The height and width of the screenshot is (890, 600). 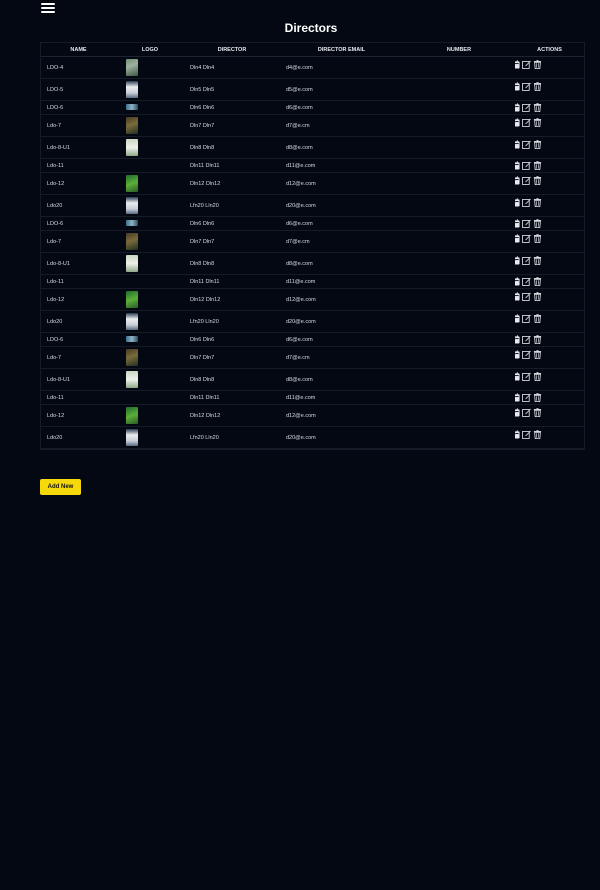 I want to click on cell-director-email: d20@e.com, so click(x=341, y=321).